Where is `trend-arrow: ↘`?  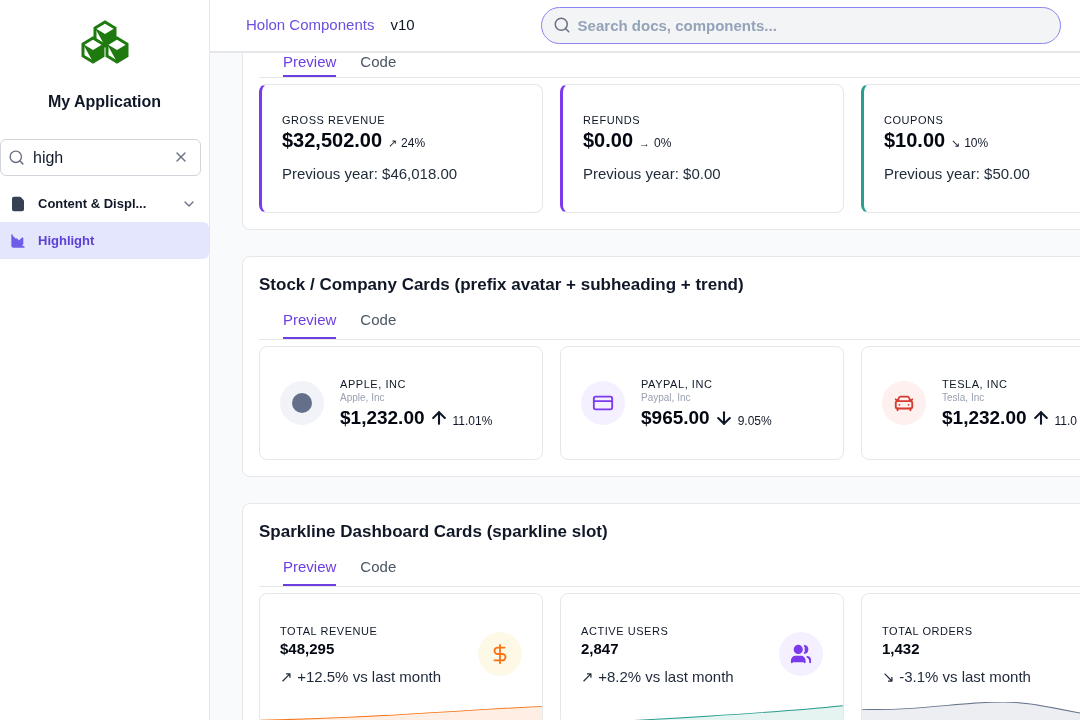 trend-arrow: ↘ is located at coordinates (956, 143).